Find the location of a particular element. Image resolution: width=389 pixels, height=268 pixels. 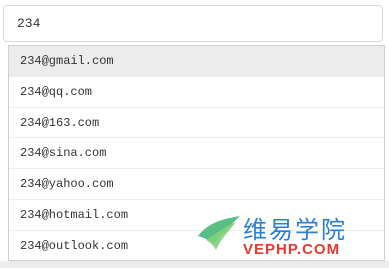

suggestion-item: 234@outlook.com is located at coordinates (196, 245).